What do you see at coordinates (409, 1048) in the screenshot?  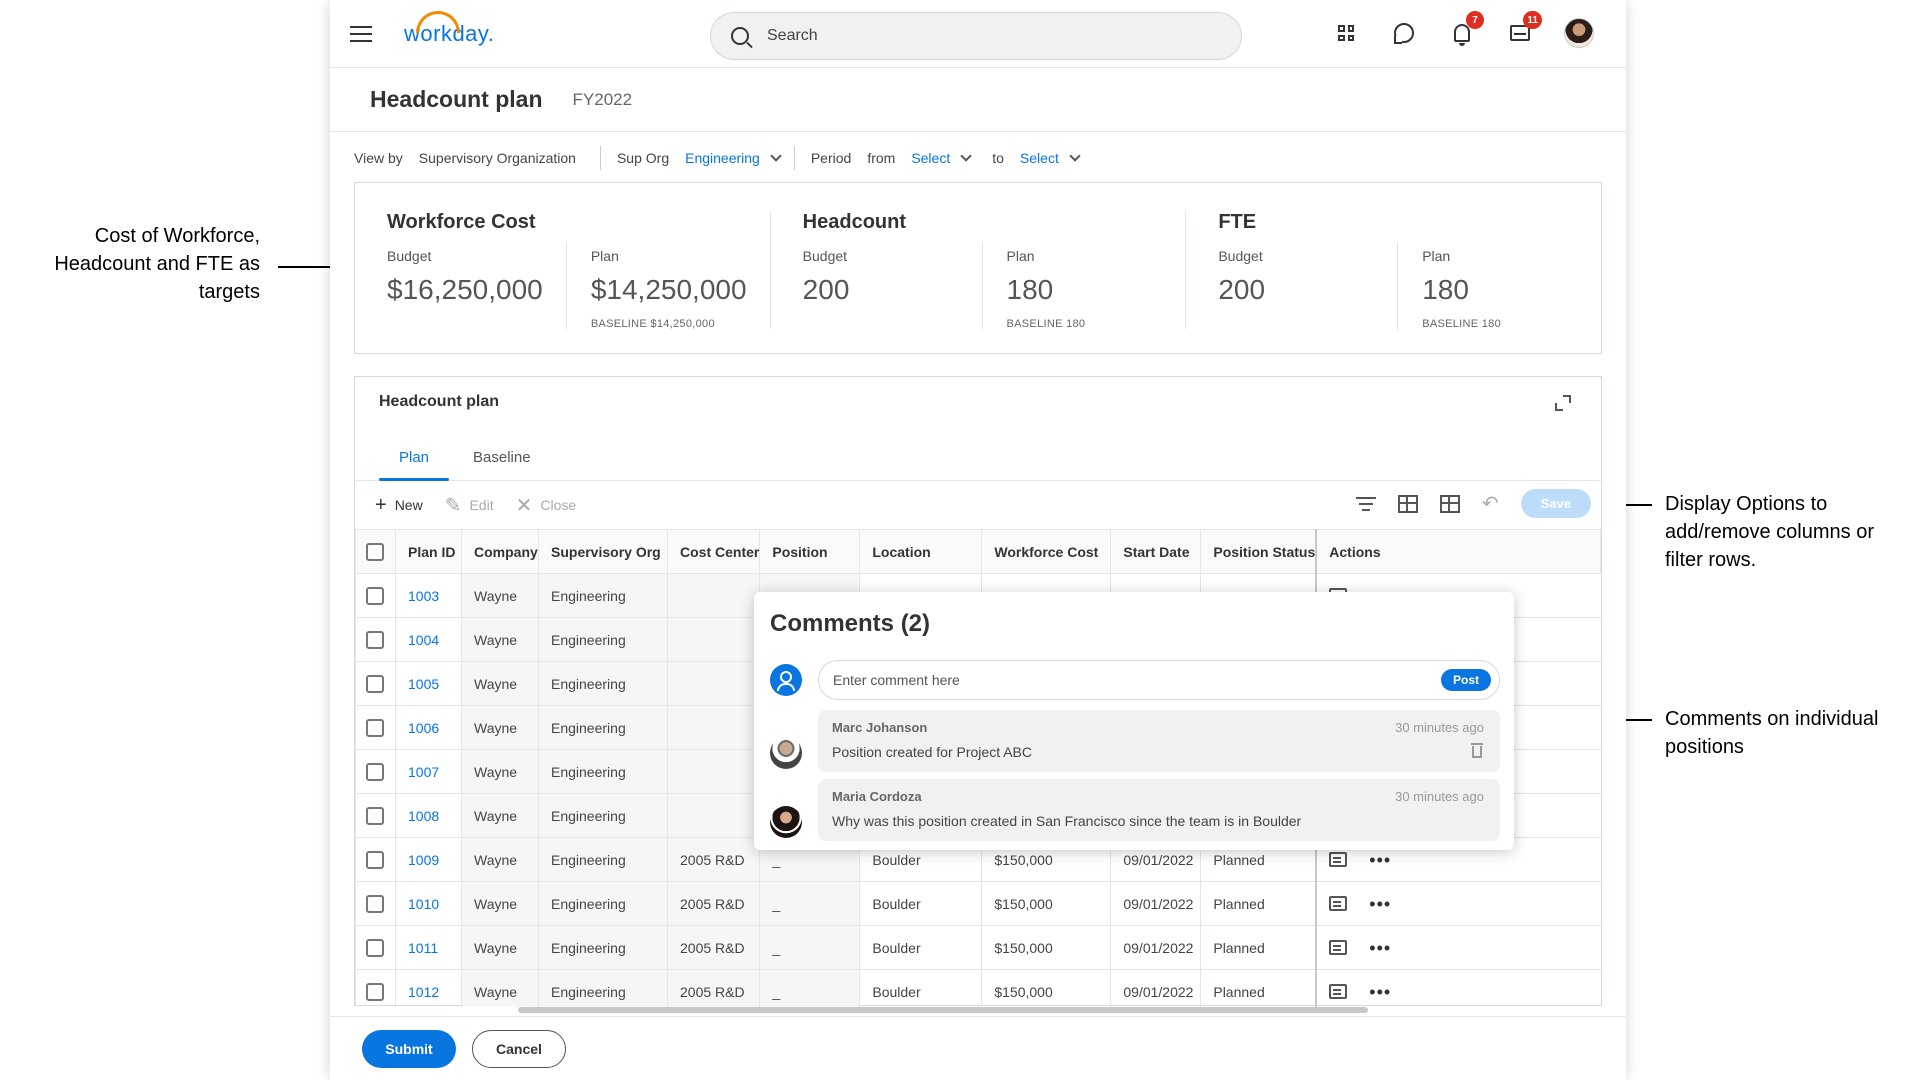 I see `submit-button: Submit` at bounding box center [409, 1048].